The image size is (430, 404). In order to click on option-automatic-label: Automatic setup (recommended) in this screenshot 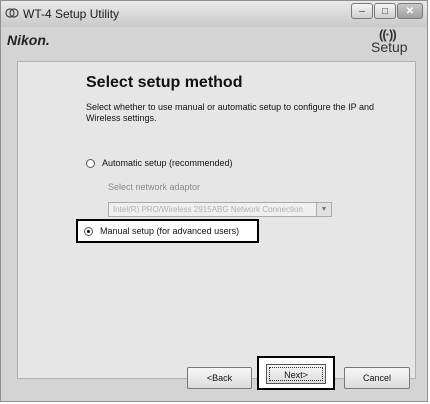, I will do `click(167, 163)`.